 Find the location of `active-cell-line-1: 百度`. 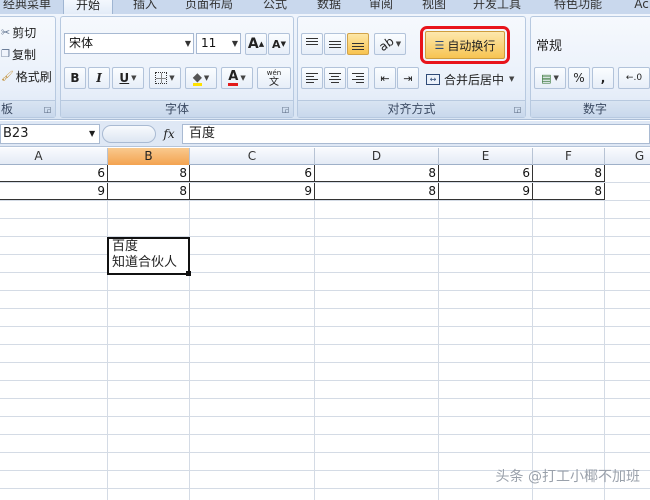

active-cell-line-1: 百度 is located at coordinates (125, 246).